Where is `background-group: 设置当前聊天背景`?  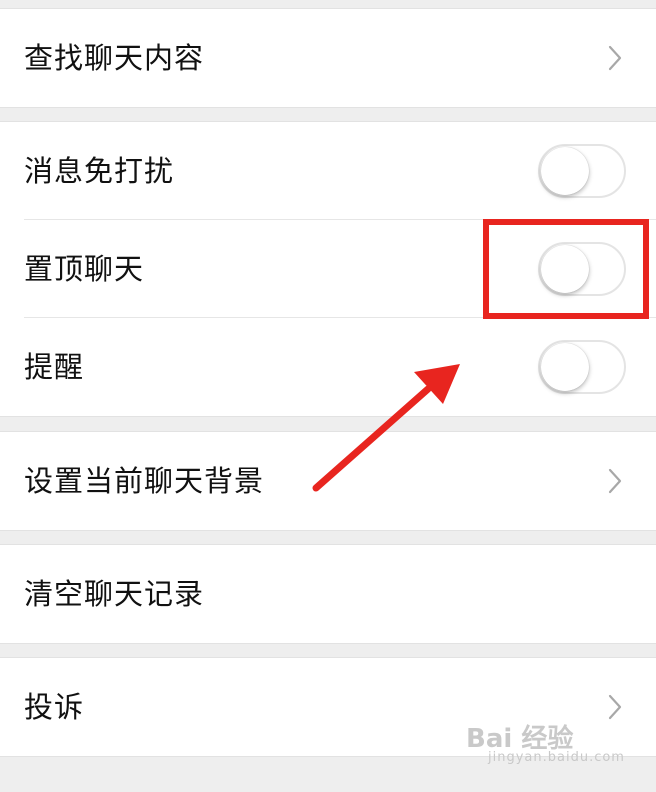
background-group: 设置当前聊天背景 is located at coordinates (328, 481).